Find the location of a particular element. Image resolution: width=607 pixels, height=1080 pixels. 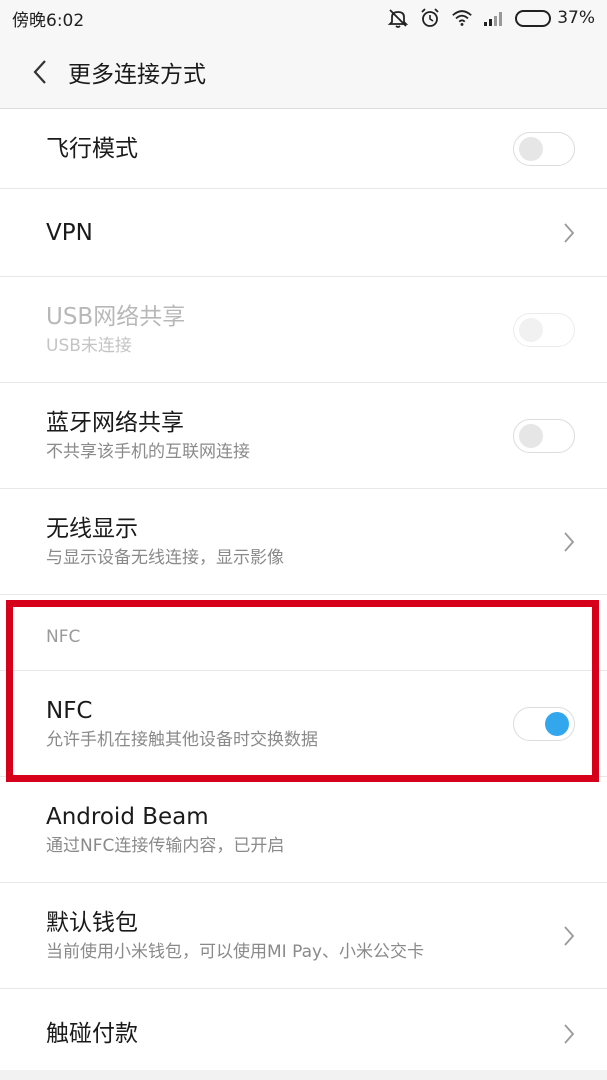

row-vpn: VPN is located at coordinates (303, 233).